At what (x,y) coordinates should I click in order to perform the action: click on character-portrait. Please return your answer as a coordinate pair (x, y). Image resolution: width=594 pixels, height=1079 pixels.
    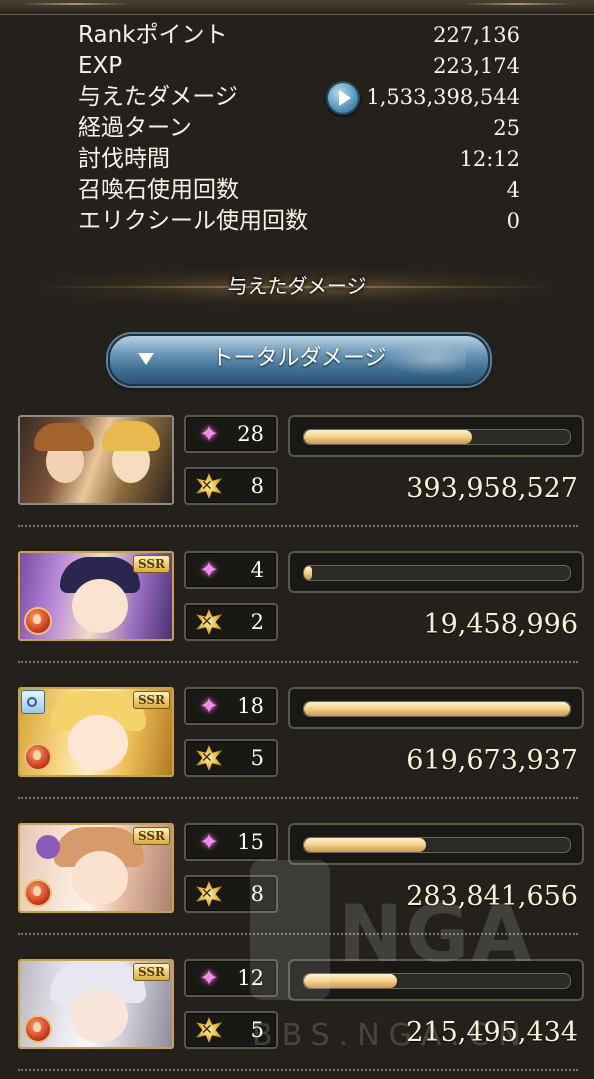
    Looking at the image, I should click on (96, 460).